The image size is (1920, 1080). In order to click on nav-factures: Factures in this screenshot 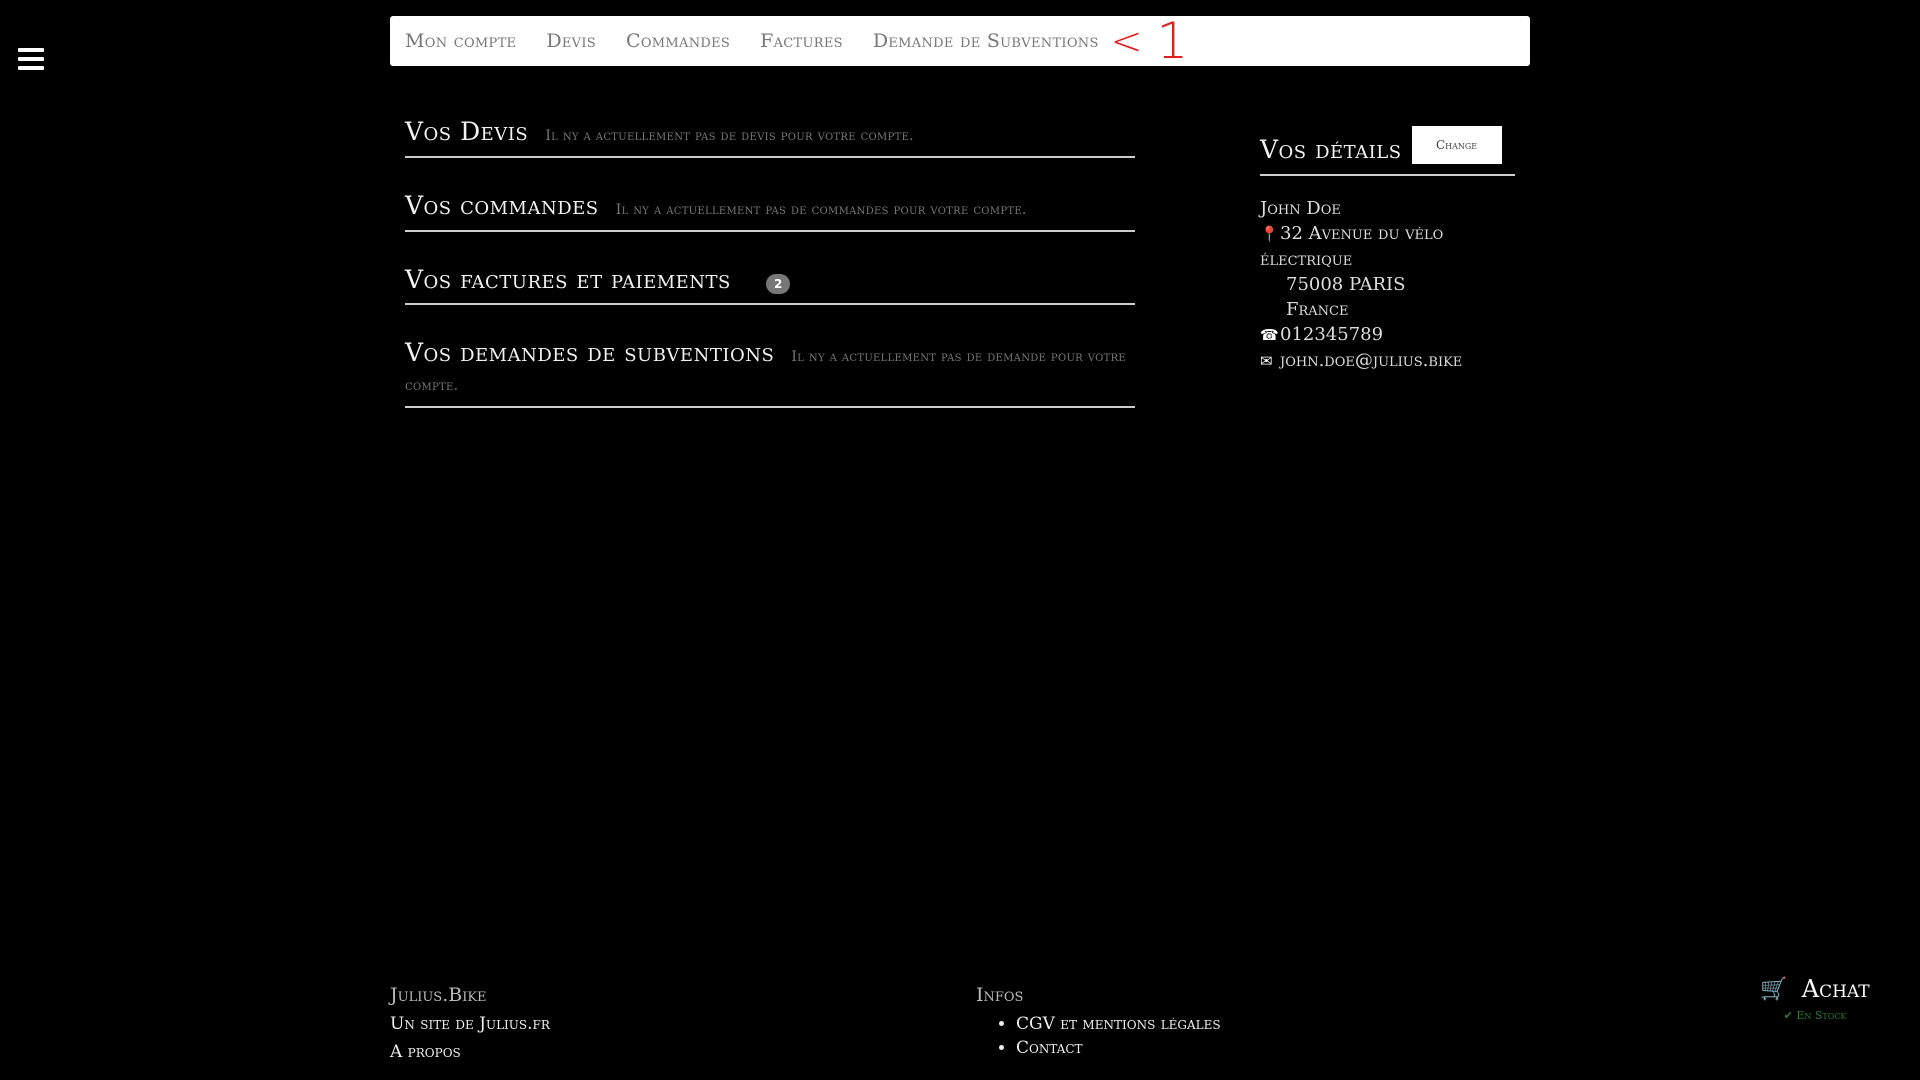, I will do `click(801, 41)`.